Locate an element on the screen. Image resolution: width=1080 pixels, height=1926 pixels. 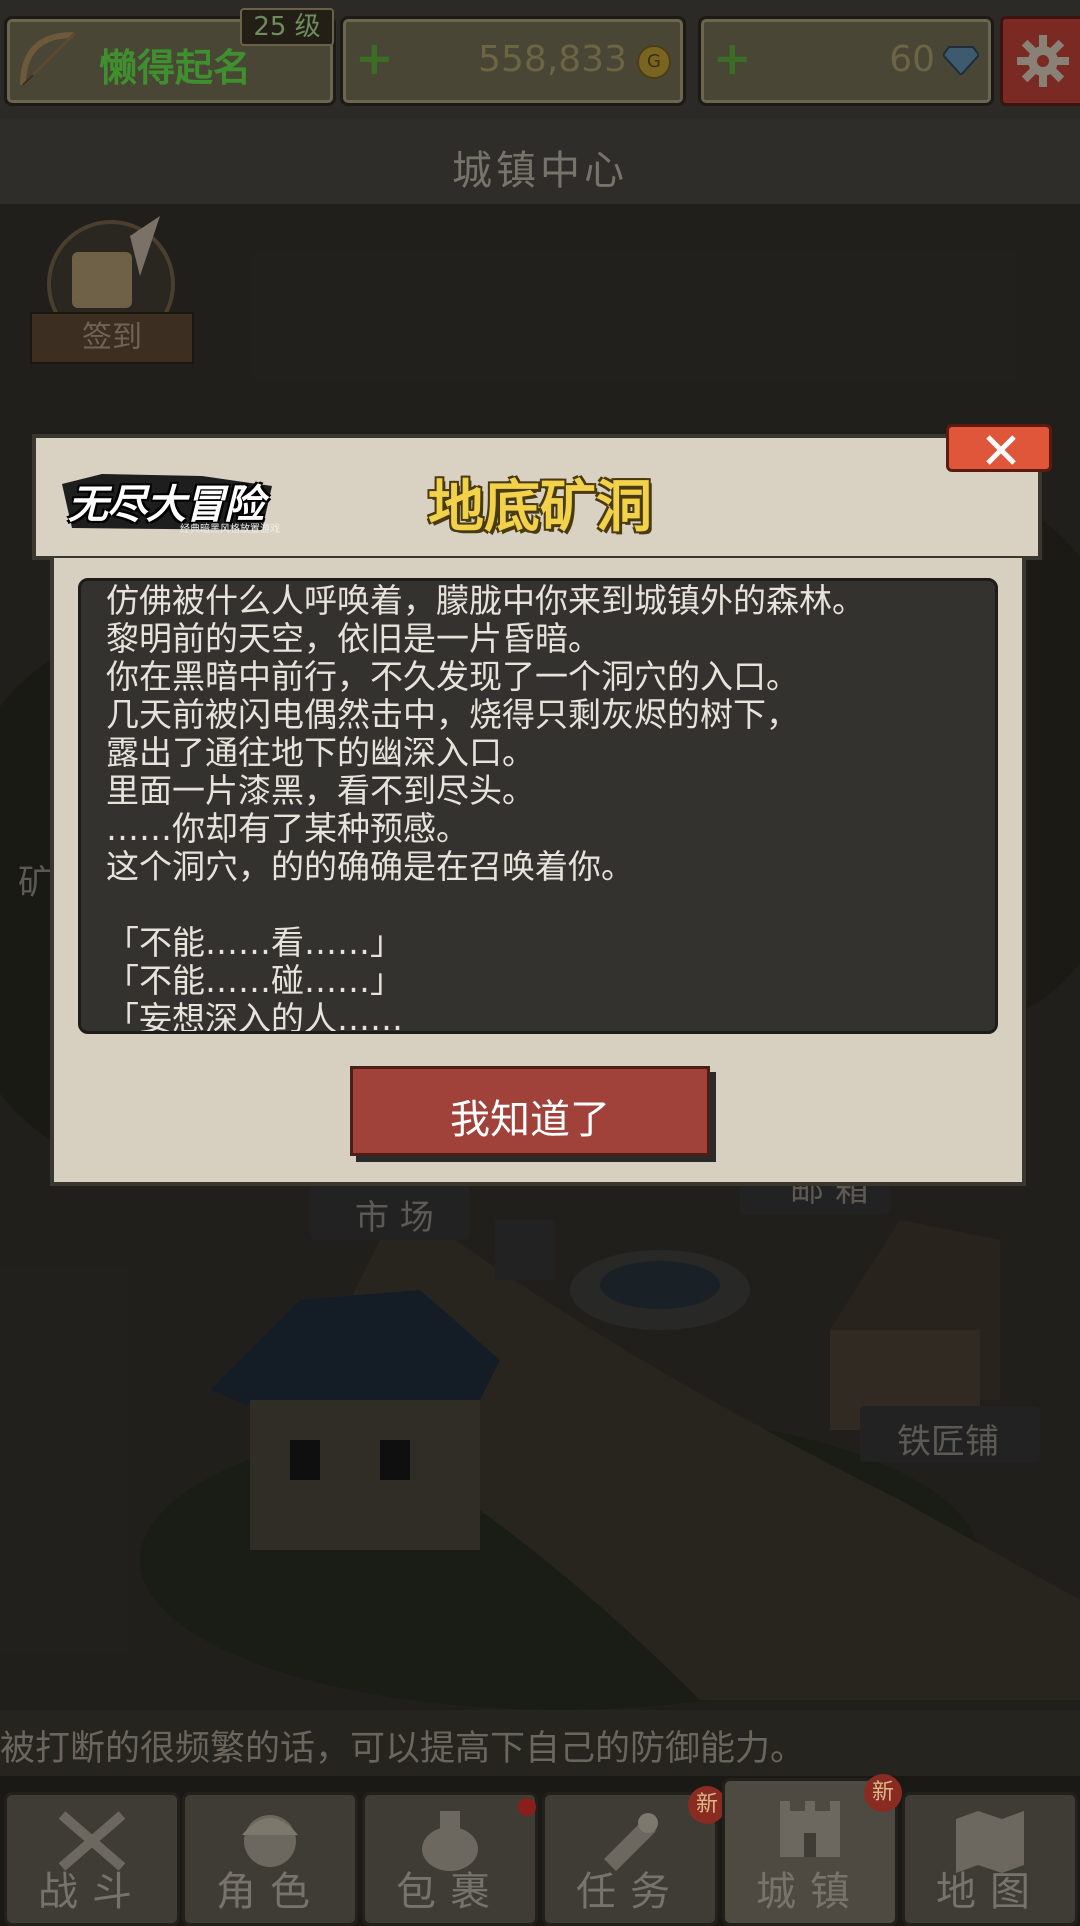
map-label-blacksmith: 铁匠铺 is located at coordinates (948, 1438).